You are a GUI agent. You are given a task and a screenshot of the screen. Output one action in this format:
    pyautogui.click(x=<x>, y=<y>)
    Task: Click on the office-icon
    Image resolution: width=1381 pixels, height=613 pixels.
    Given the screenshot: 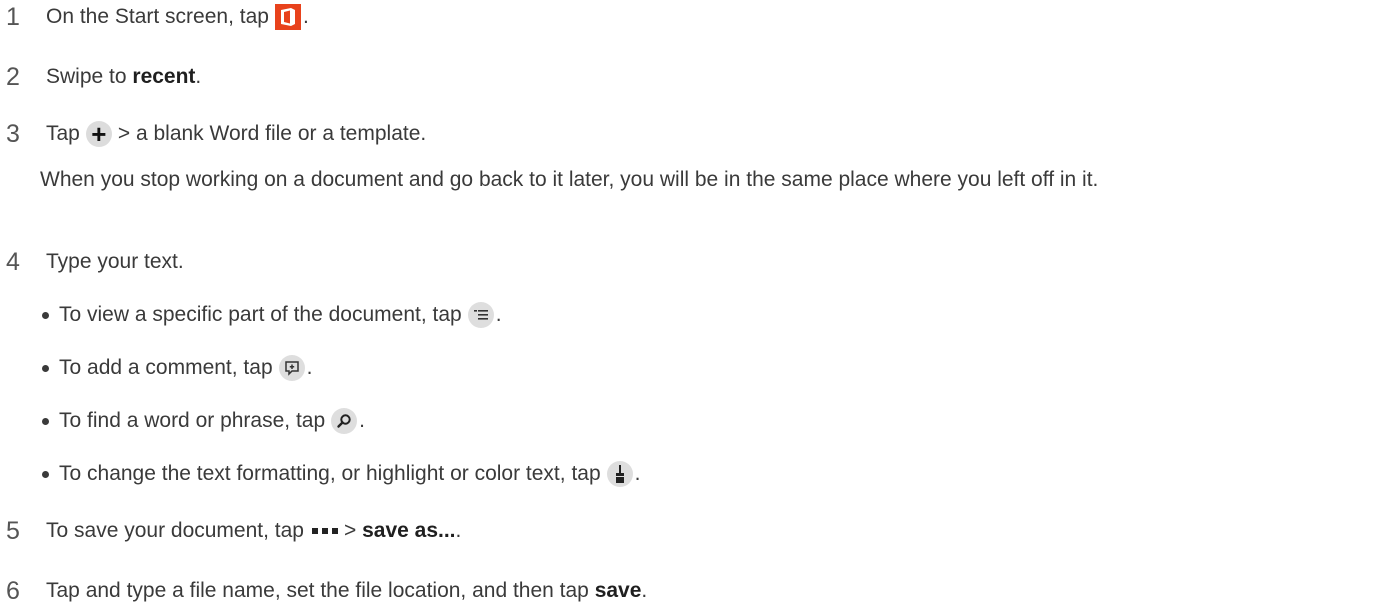 What is the action you would take?
    pyautogui.click(x=287, y=17)
    